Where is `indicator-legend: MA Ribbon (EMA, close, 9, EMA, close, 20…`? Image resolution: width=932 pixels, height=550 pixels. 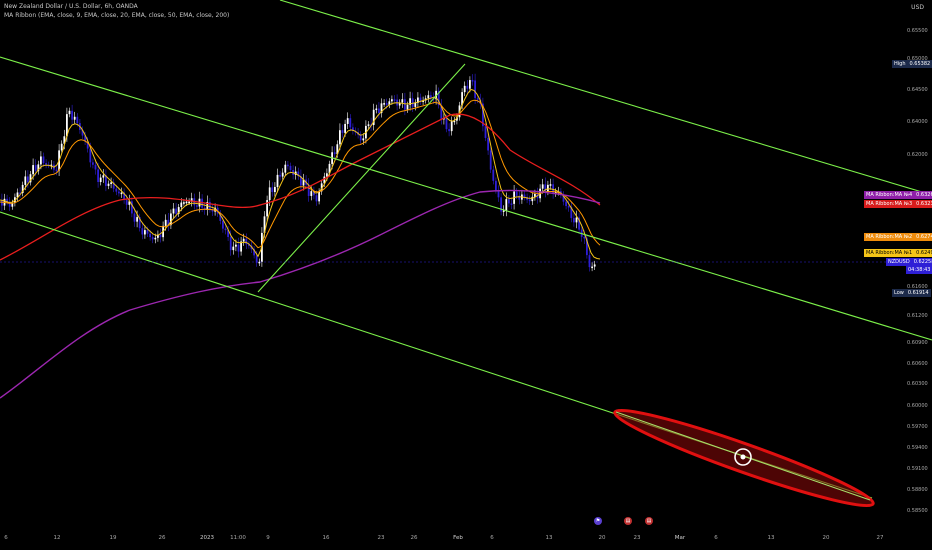 indicator-legend: MA Ribbon (EMA, close, 9, EMA, close, 20… is located at coordinates (116, 15).